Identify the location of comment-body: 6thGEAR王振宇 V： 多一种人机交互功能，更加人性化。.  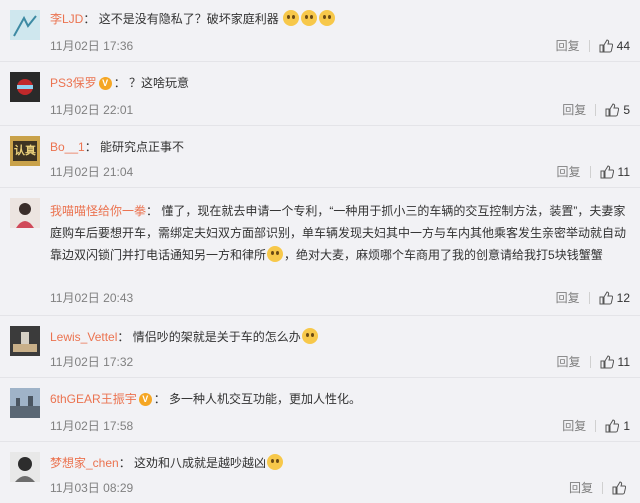
(206, 399).